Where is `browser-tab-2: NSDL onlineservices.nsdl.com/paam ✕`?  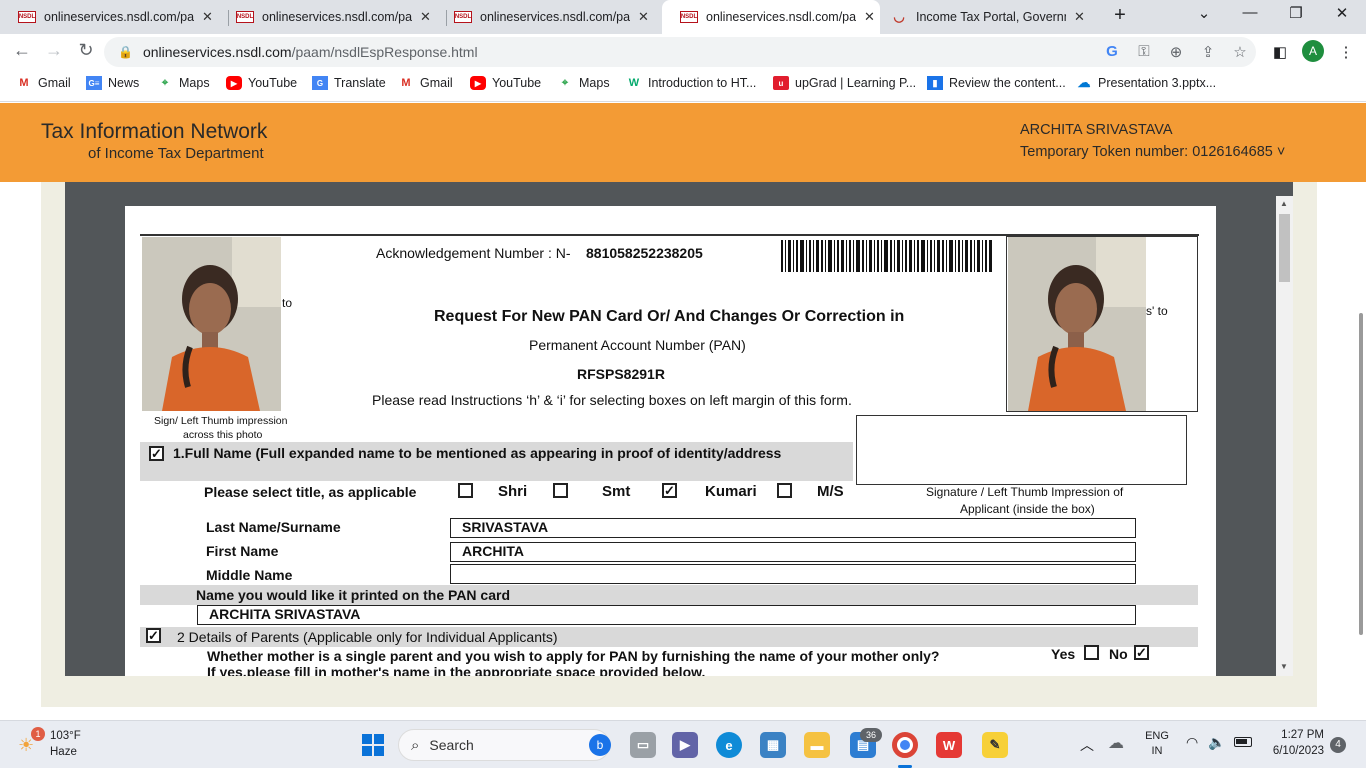
browser-tab-2: NSDL onlineservices.nsdl.com/paam ✕ is located at coordinates (332, 17).